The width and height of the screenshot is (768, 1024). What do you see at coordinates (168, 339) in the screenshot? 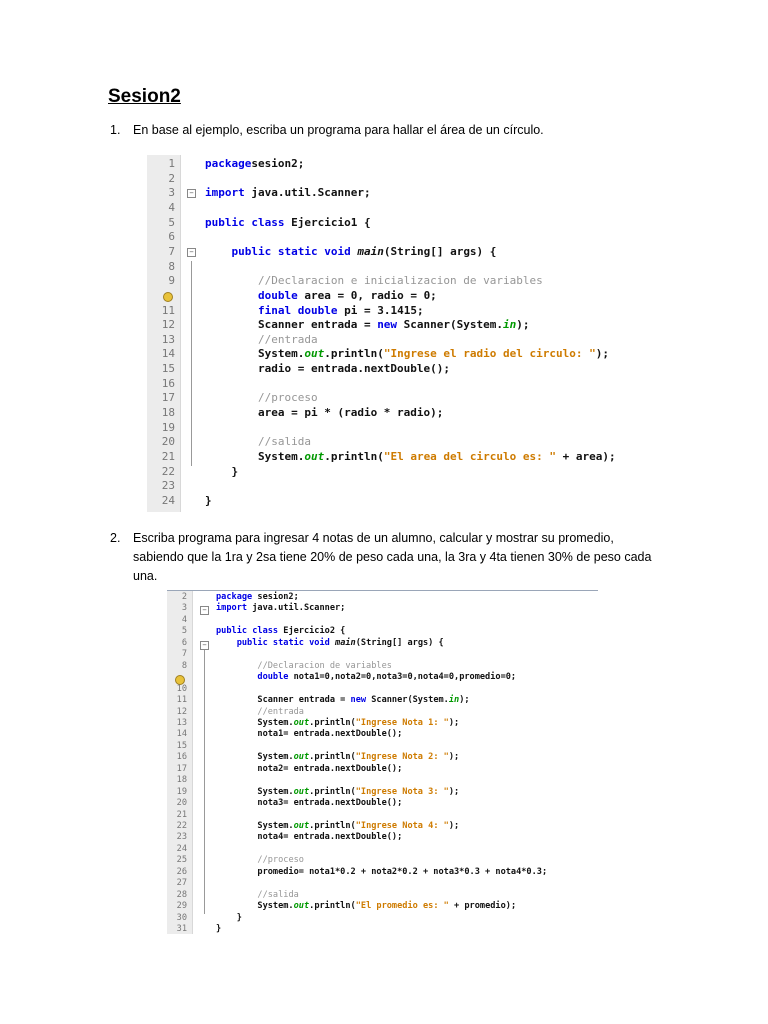
I see `line-number: 13` at bounding box center [168, 339].